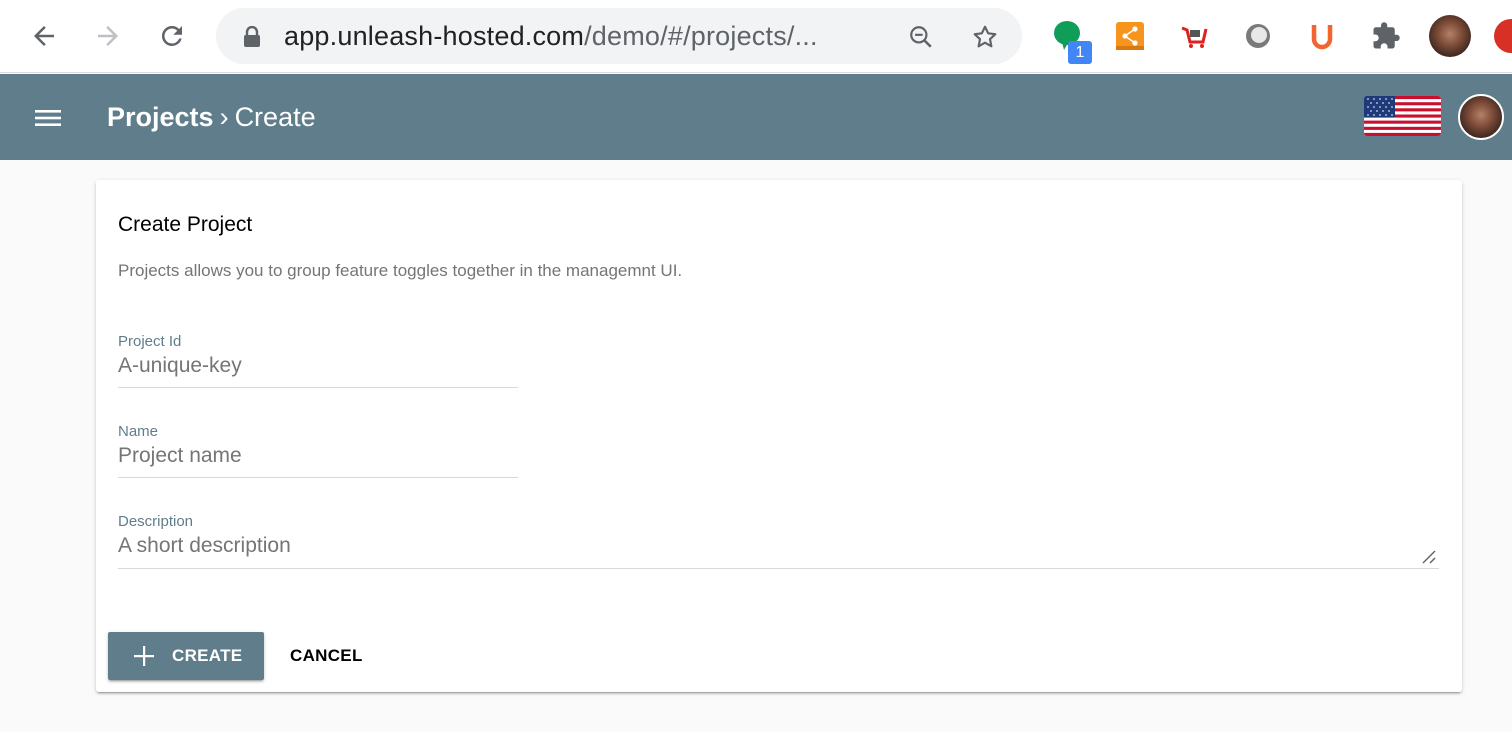 The width and height of the screenshot is (1512, 732). I want to click on extension-badge: 1, so click(1080, 52).